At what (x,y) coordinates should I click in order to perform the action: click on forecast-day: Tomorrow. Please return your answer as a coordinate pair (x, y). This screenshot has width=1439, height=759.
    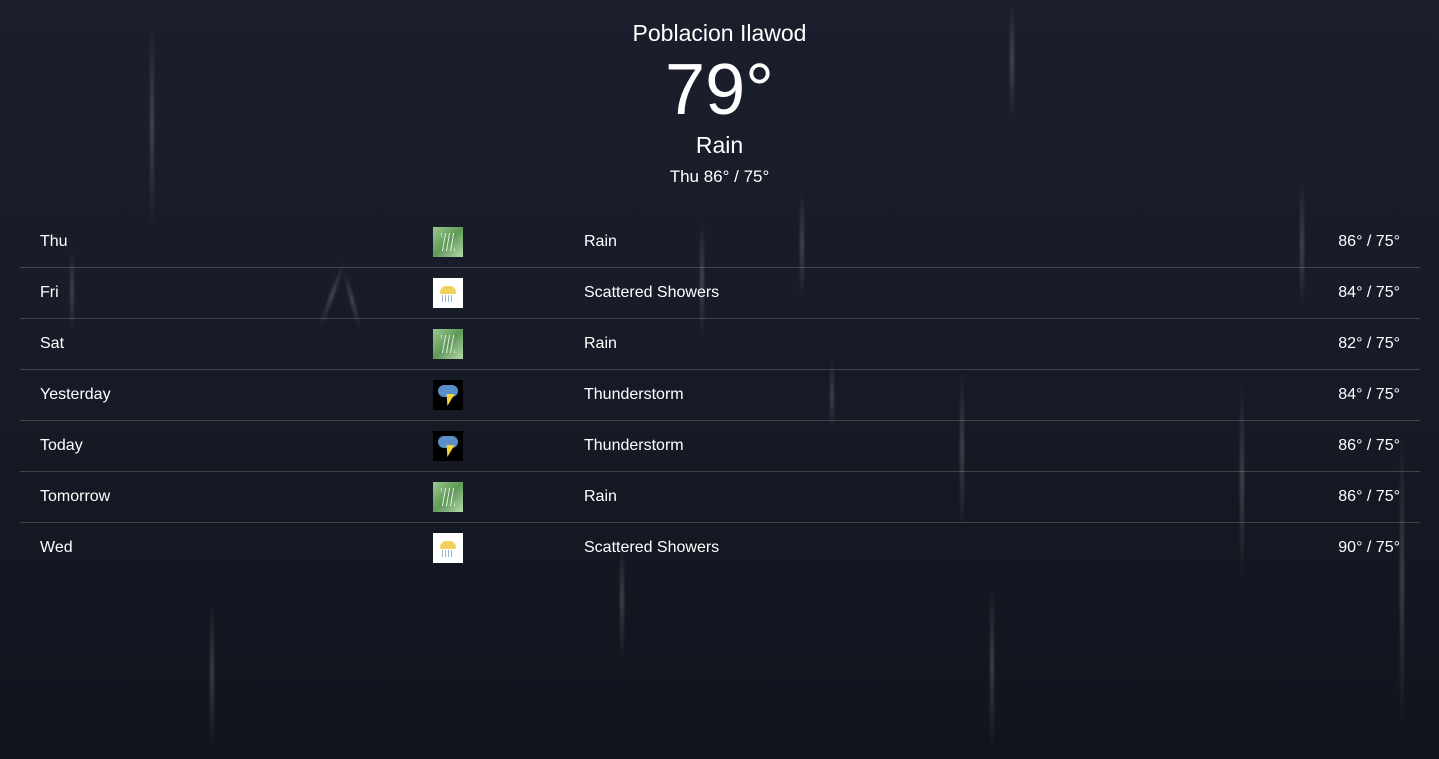
    Looking at the image, I should click on (75, 496).